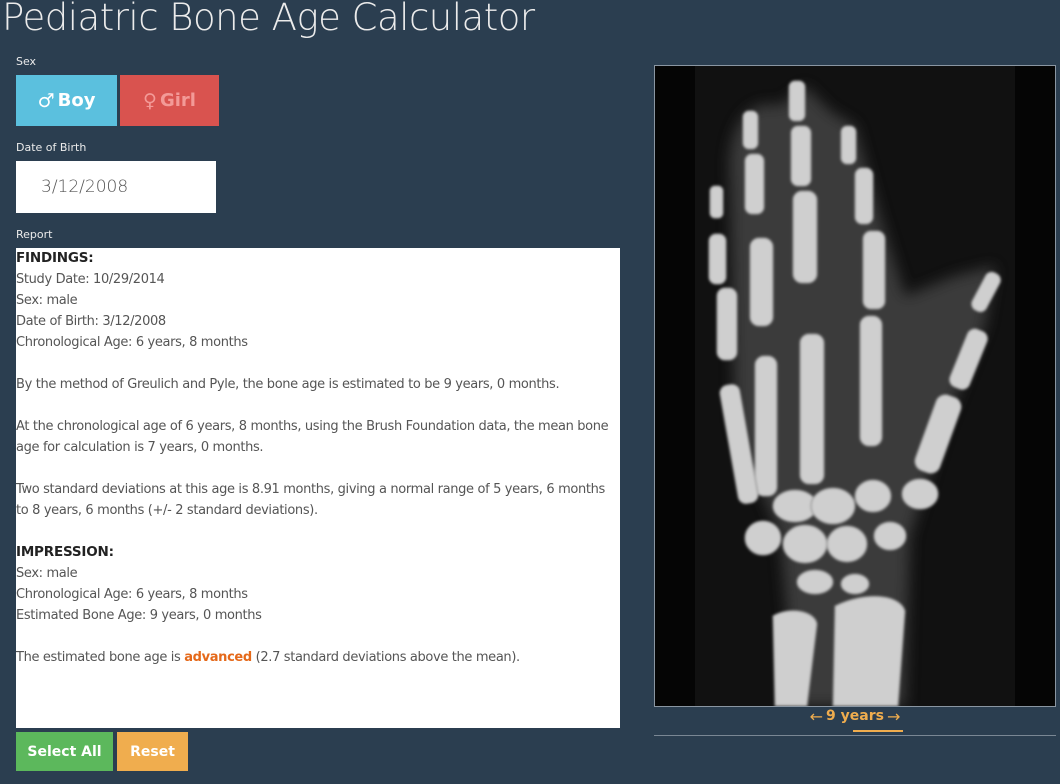 Image resolution: width=1060 pixels, height=784 pixels. Describe the element at coordinates (150, 100) in the screenshot. I see `female-icon: ♀` at that location.